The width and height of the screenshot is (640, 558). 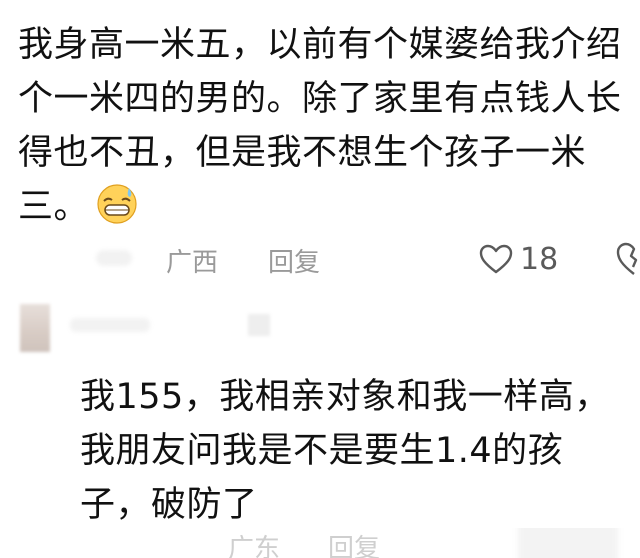 What do you see at coordinates (192, 263) in the screenshot?
I see `comment-location: 广西` at bounding box center [192, 263].